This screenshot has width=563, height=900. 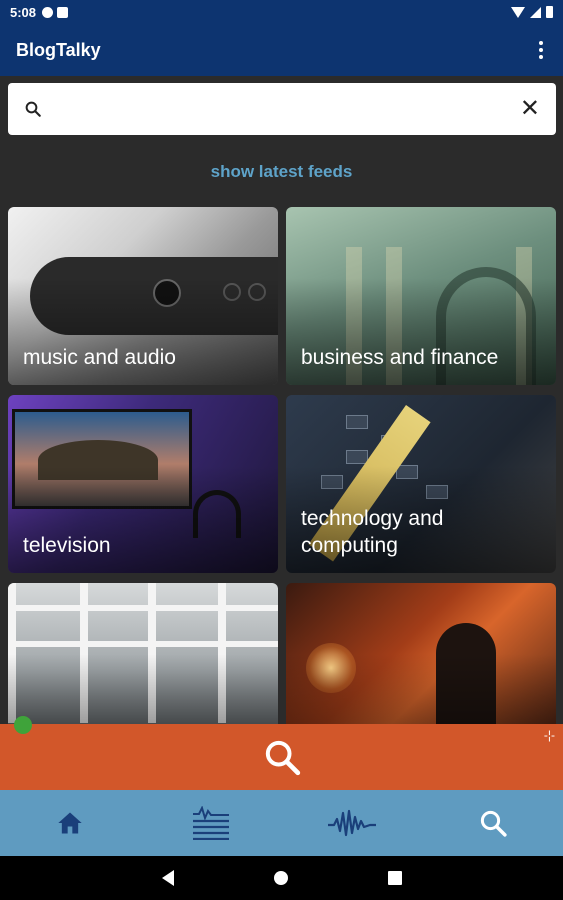 I want to click on sync-icon, so click(x=48, y=12).